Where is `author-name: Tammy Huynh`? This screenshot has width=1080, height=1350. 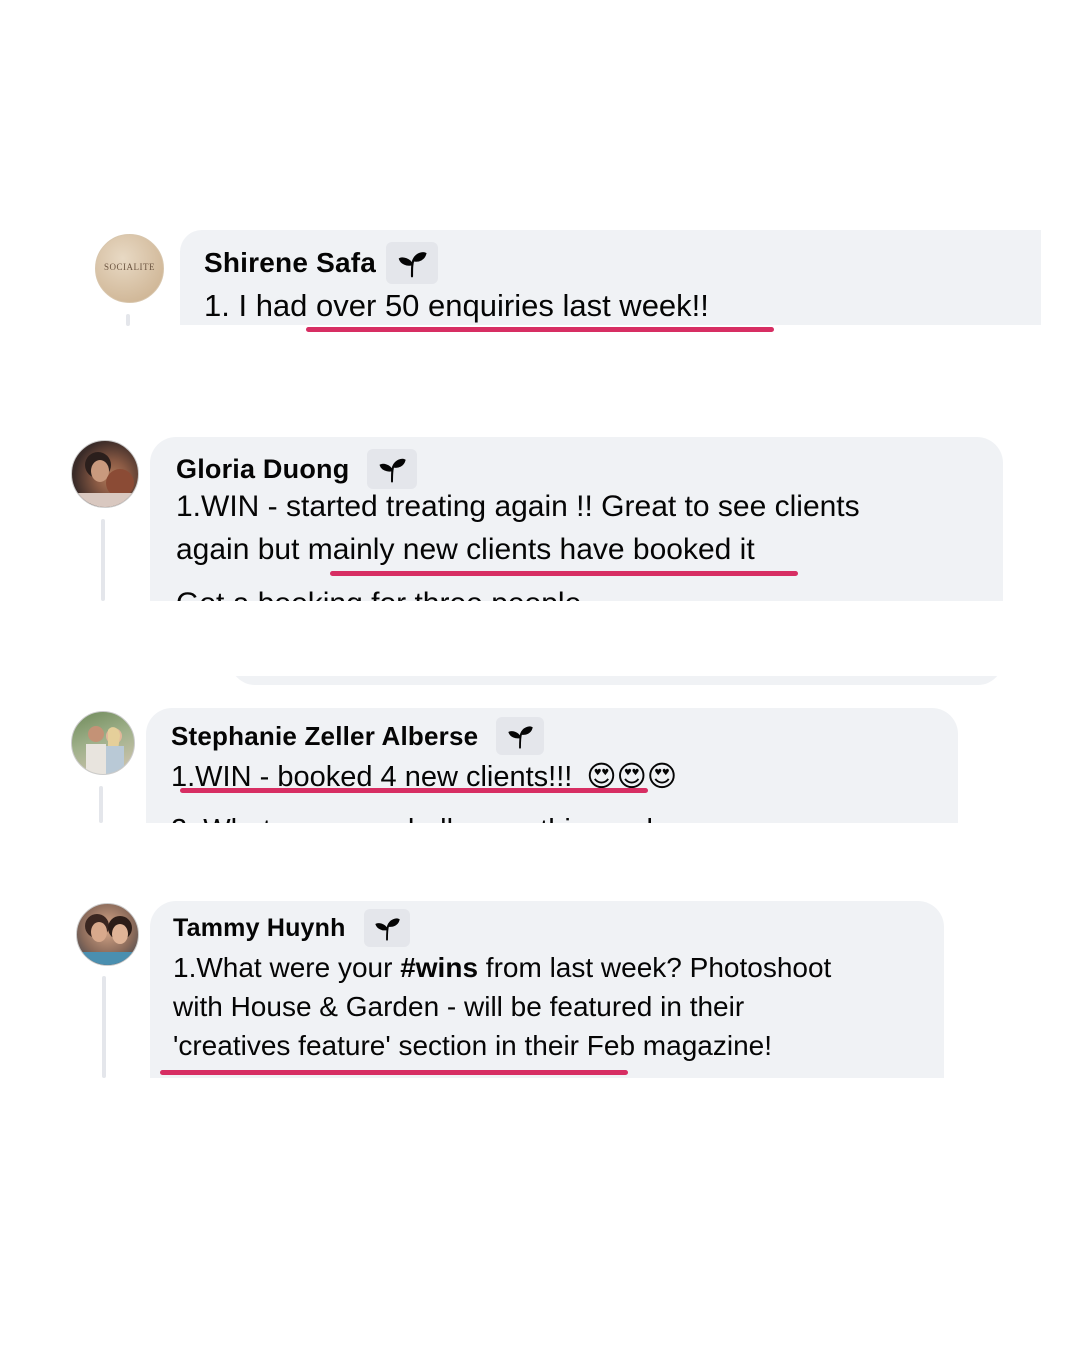
author-name: Tammy Huynh is located at coordinates (259, 928).